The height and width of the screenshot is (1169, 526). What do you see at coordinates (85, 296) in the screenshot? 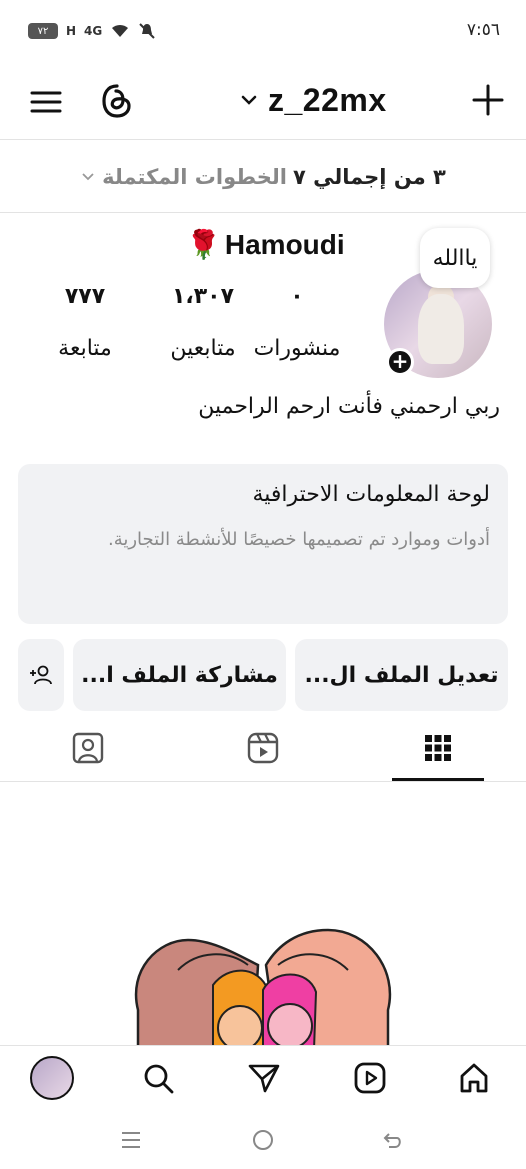
I see `following-count: ٧٧٧` at bounding box center [85, 296].